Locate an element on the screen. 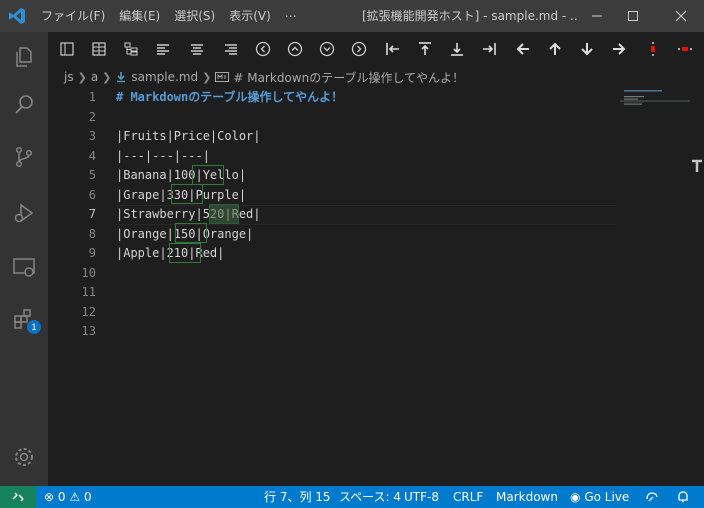 This screenshot has height=508, width=704. indentation: スペース: 4 is located at coordinates (370, 497).